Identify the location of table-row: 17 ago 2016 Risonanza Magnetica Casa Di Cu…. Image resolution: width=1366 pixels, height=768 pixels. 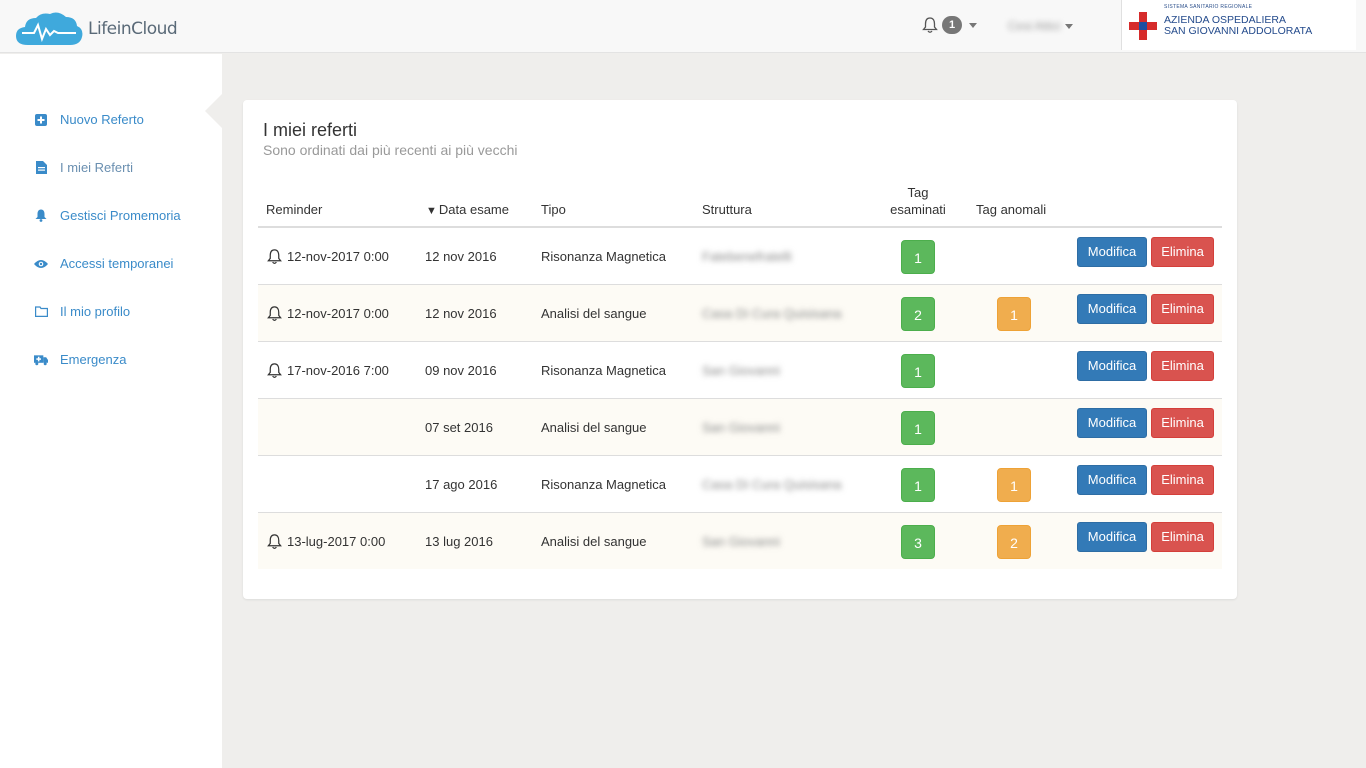
(740, 483).